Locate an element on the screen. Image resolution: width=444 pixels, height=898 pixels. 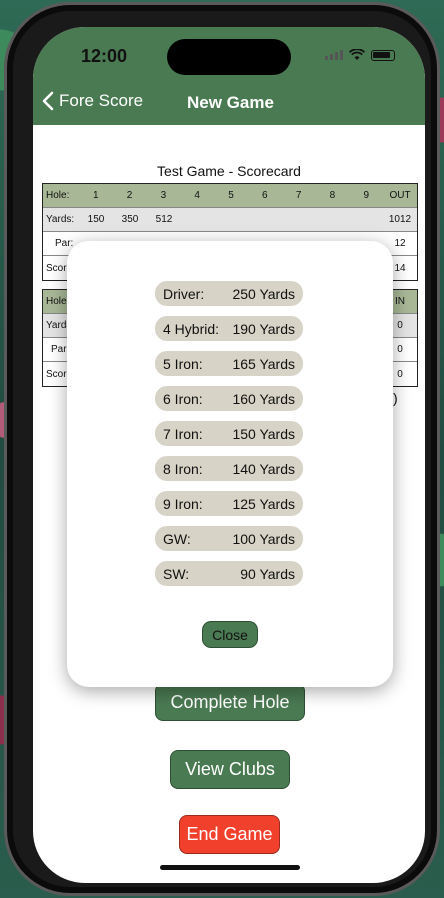
hole-number: 1 is located at coordinates (95, 195).